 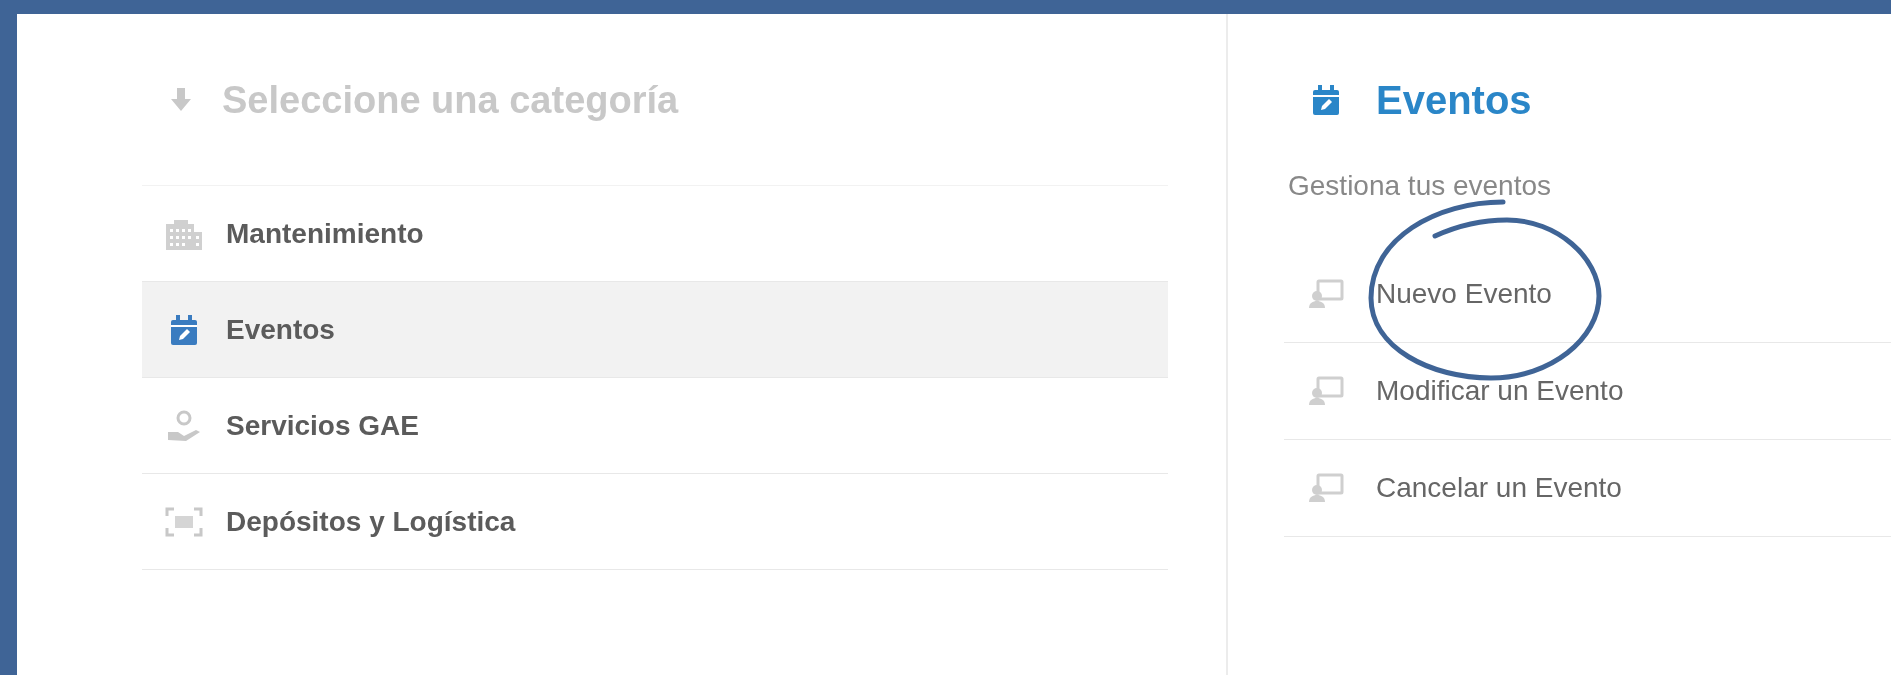 What do you see at coordinates (184, 233) in the screenshot?
I see `building-icon` at bounding box center [184, 233].